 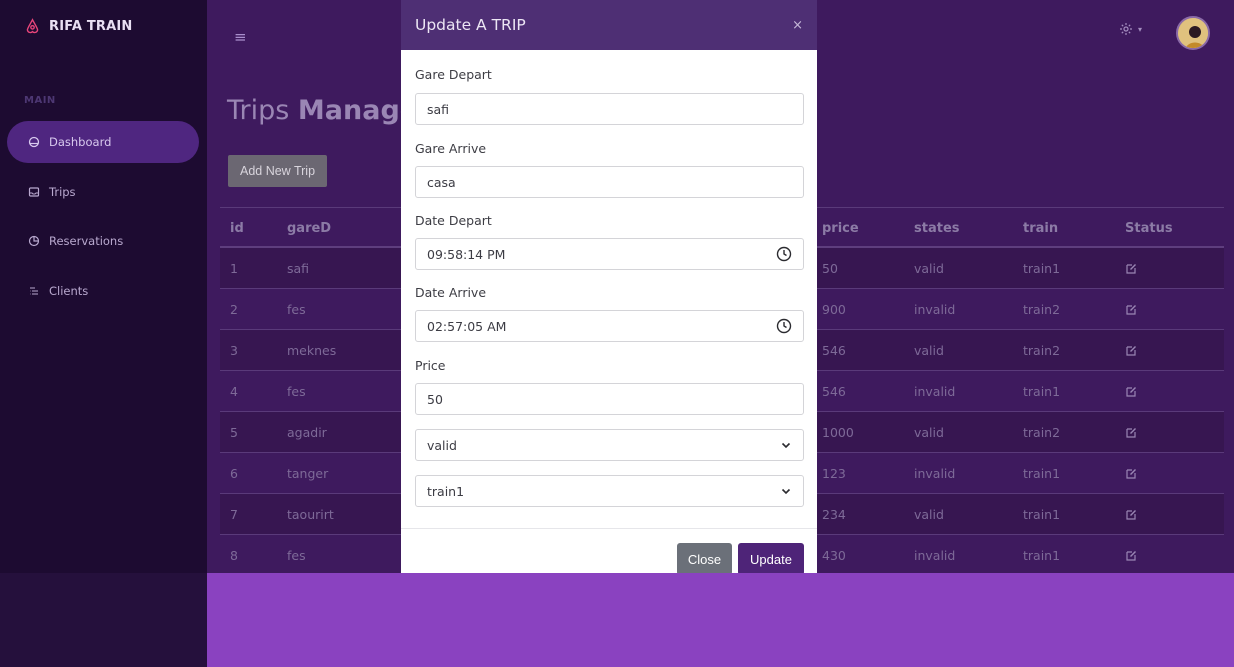 What do you see at coordinates (720, 620) in the screenshot?
I see `page-footer-area` at bounding box center [720, 620].